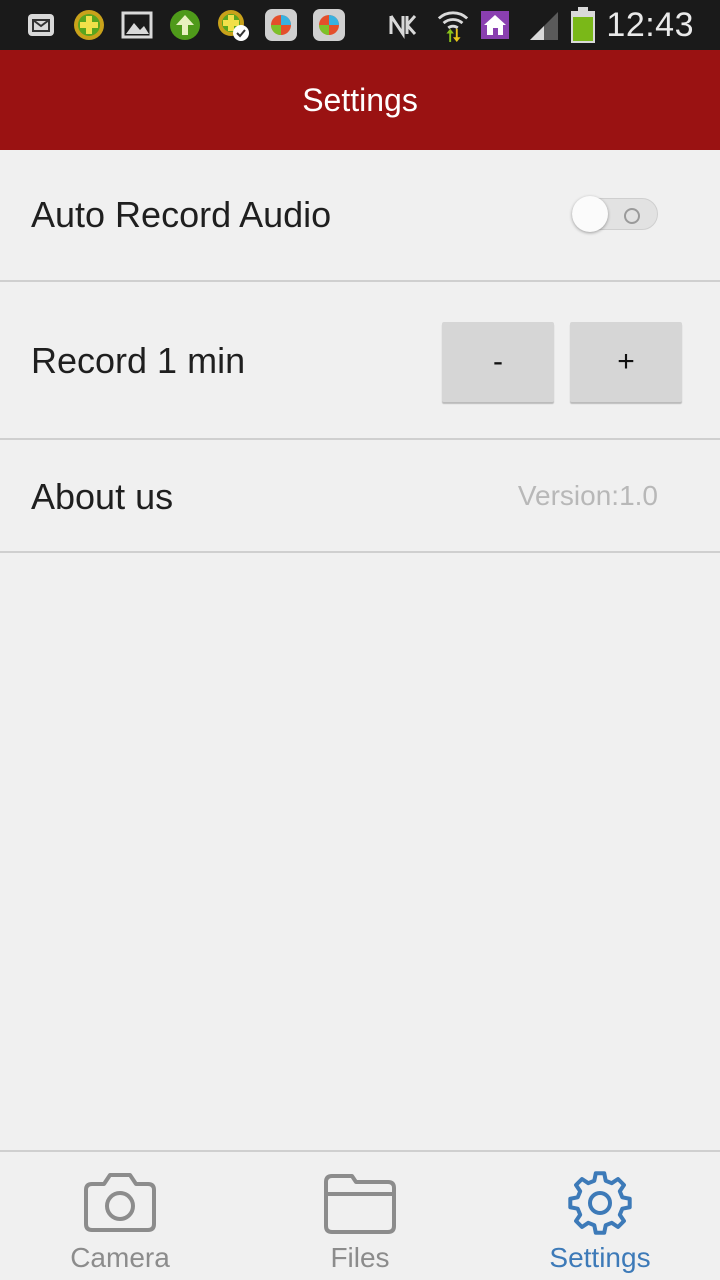  I want to click on folder-icon, so click(360, 1204).